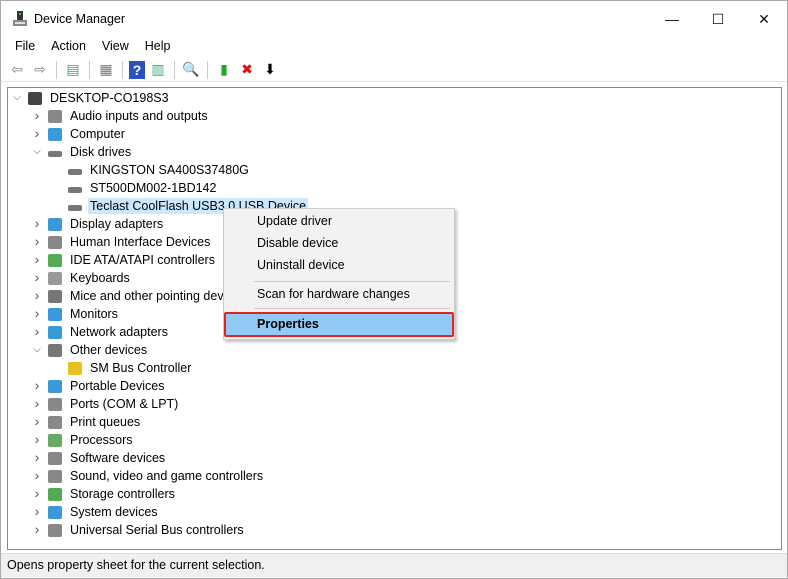  Describe the element at coordinates (106, 70) in the screenshot. I see `properties-icon: ▦` at that location.